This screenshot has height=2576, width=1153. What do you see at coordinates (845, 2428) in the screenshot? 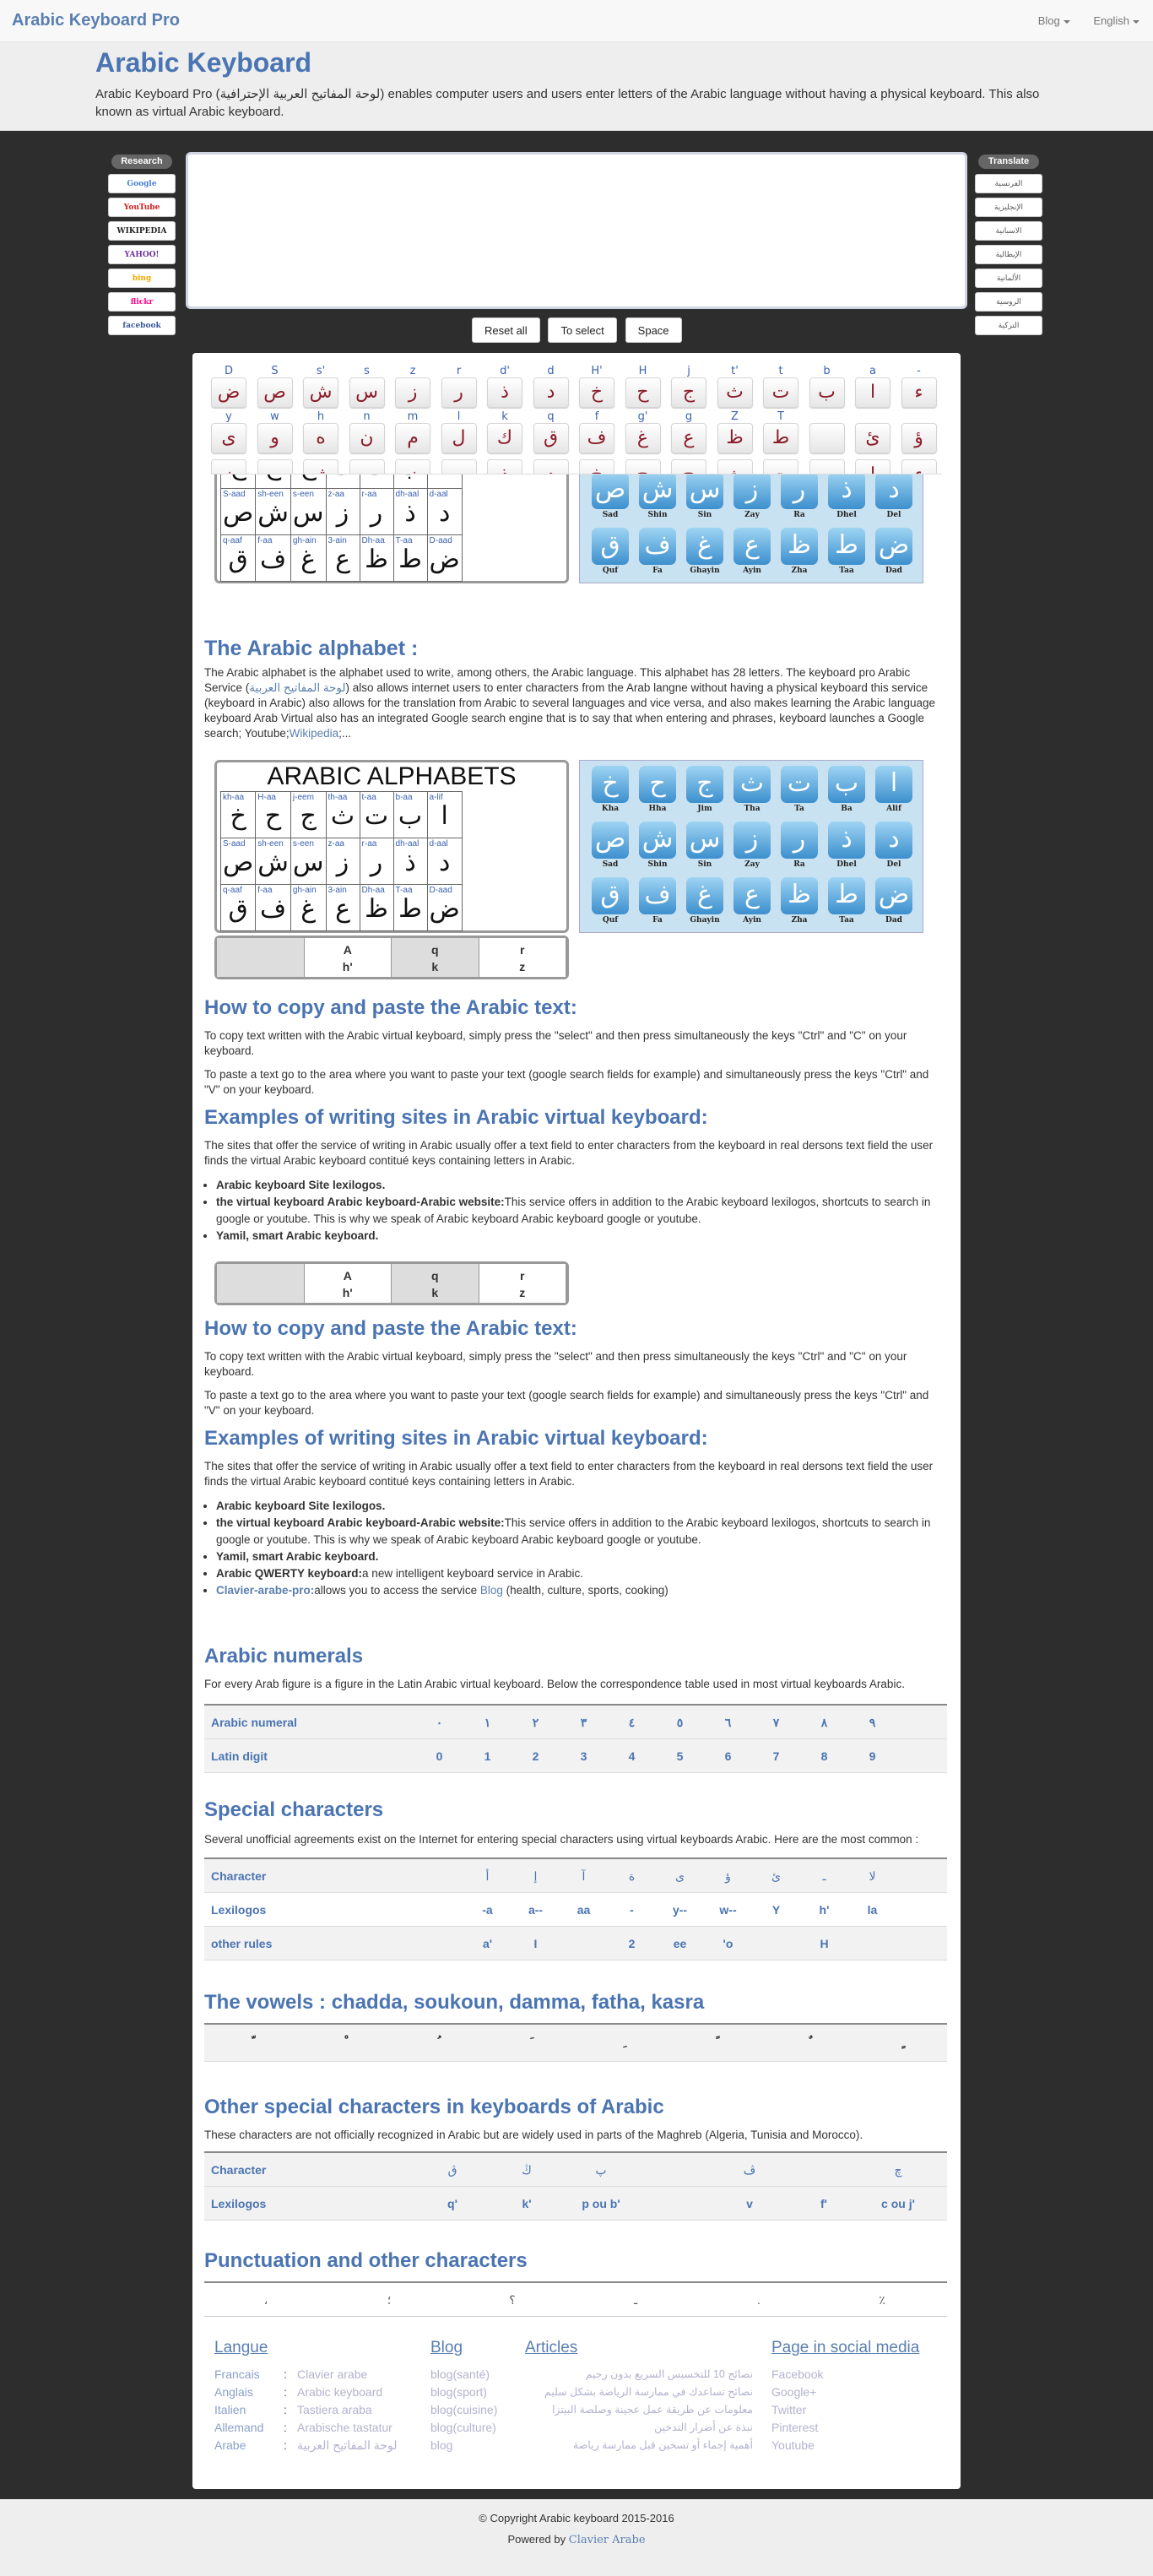
I see `footer-social-link: Pinterest` at bounding box center [845, 2428].